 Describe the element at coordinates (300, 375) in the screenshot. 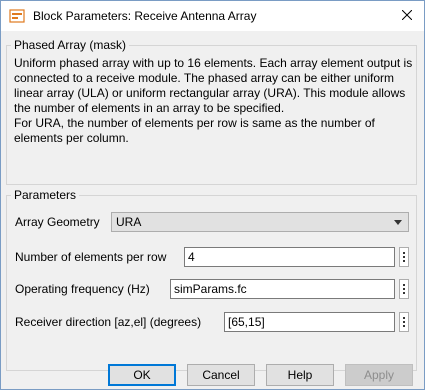

I see `help-button: Help` at that location.